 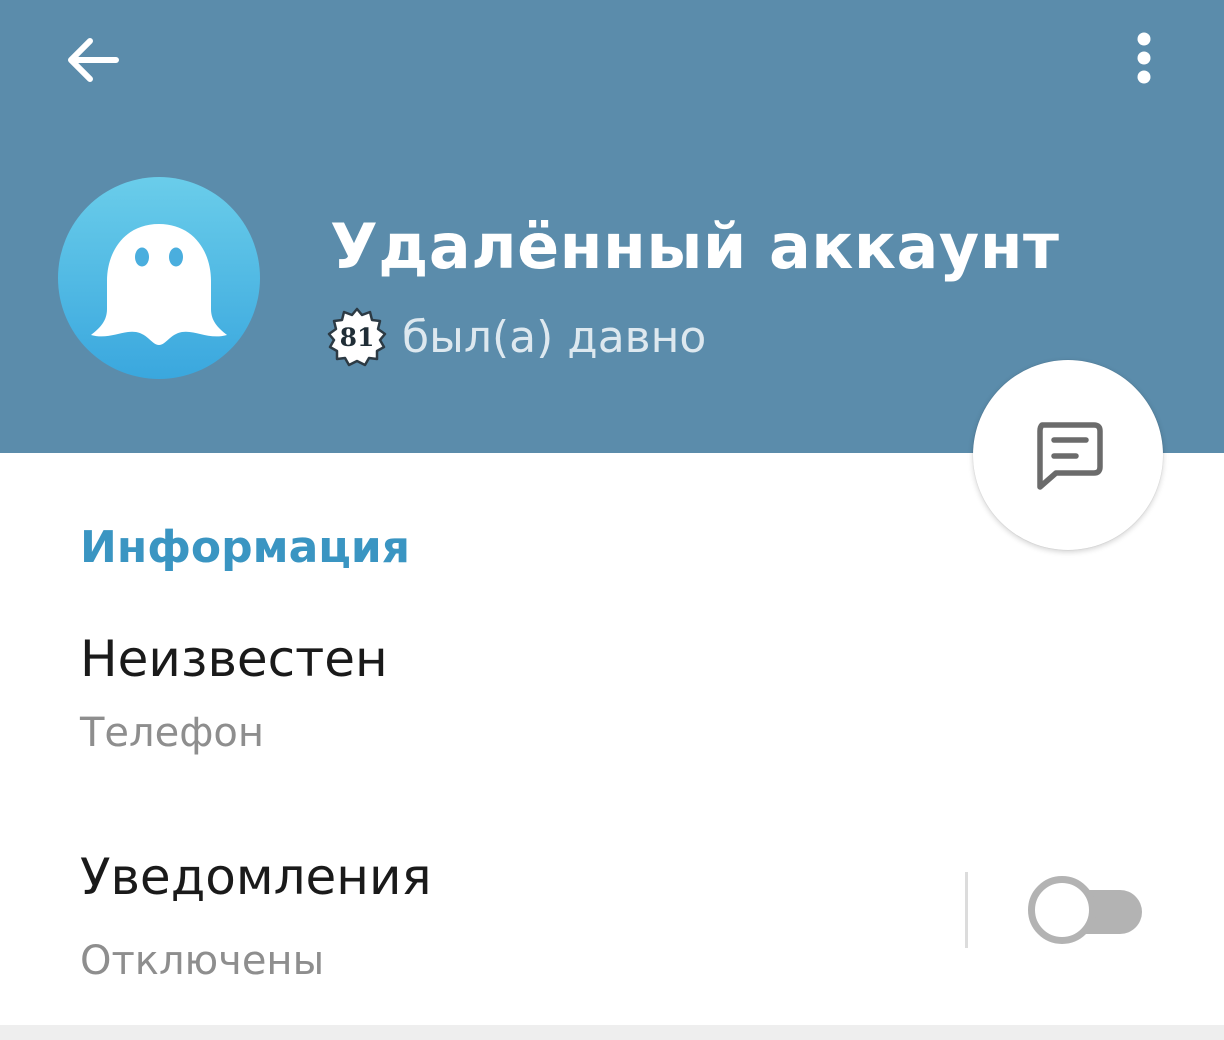 I want to click on more-options-button, so click(x=1144, y=61).